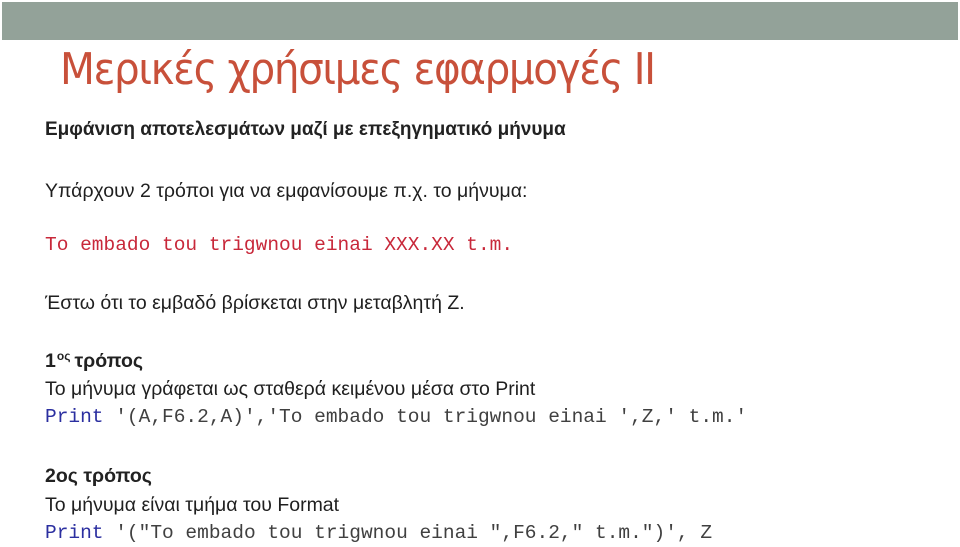 This screenshot has width=960, height=547. Describe the element at coordinates (279, 245) in the screenshot. I see `example-message: To embado tou trigwnou einai XXX.XX t.m.` at that location.